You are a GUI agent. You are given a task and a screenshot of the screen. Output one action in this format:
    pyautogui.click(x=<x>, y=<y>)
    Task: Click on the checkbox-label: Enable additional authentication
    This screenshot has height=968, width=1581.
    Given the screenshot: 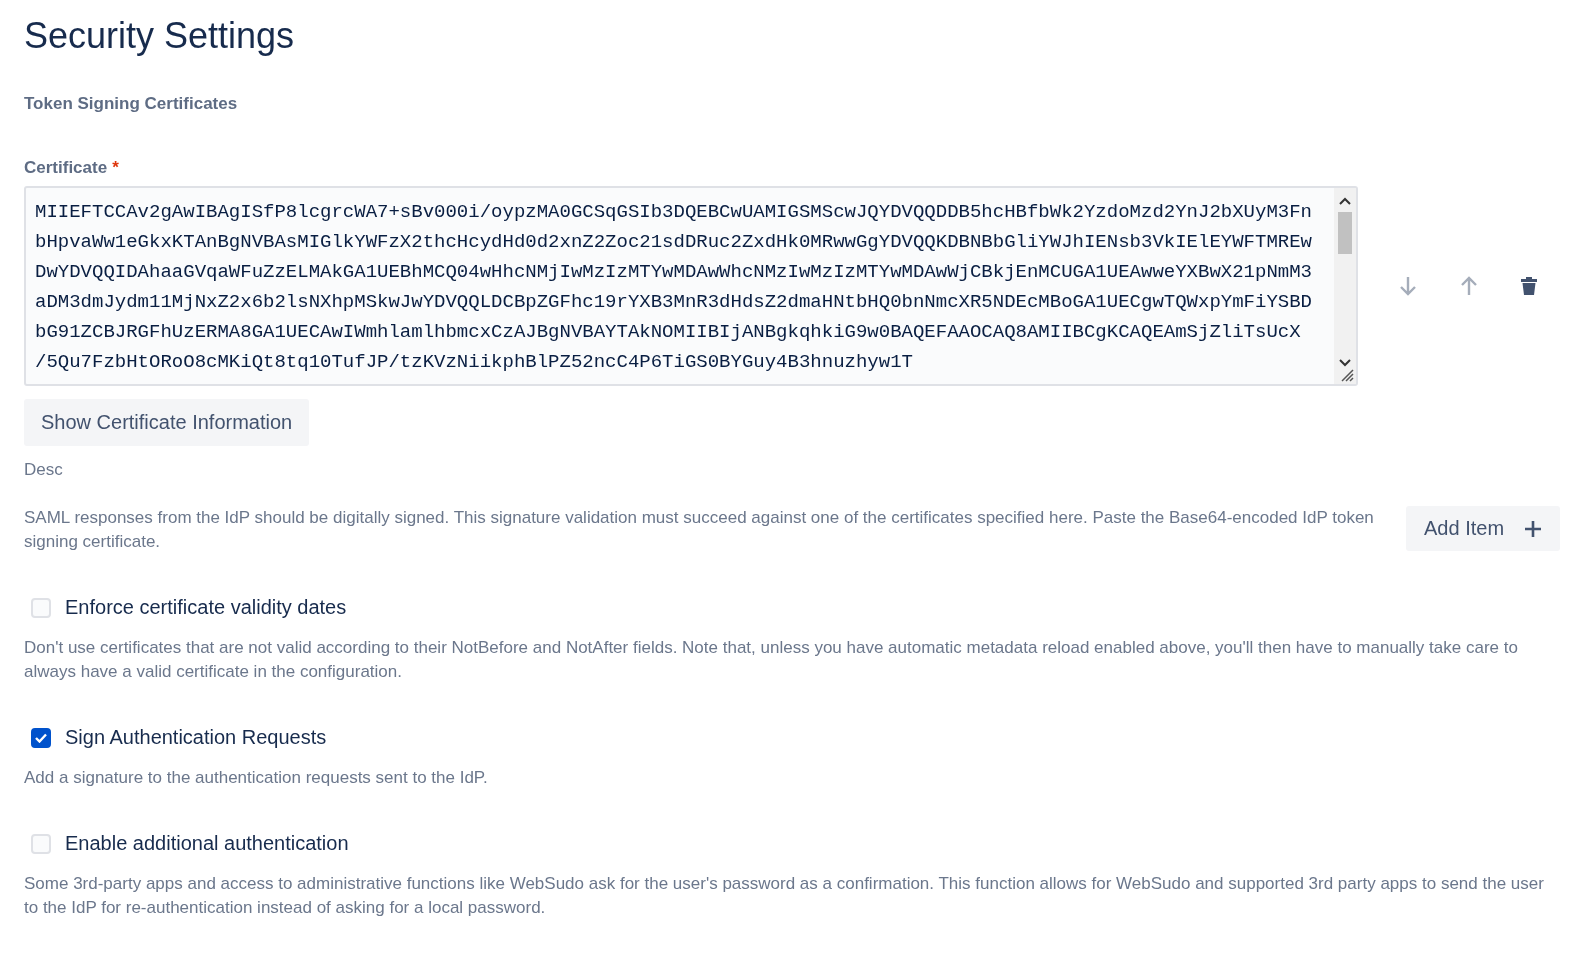 What is the action you would take?
    pyautogui.click(x=207, y=843)
    